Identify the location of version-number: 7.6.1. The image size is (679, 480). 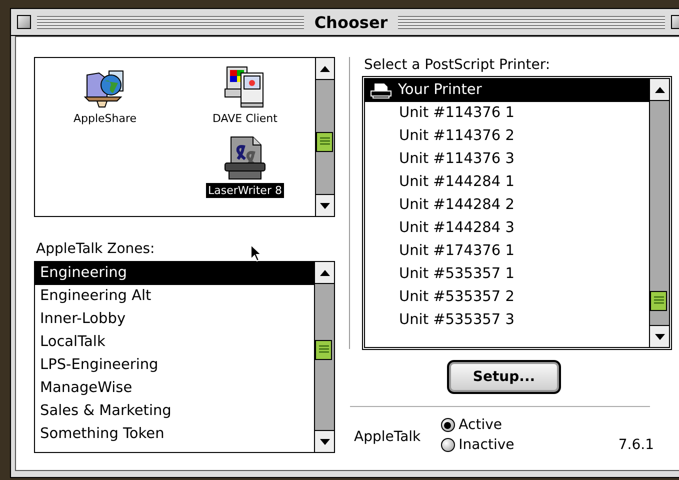
(636, 445).